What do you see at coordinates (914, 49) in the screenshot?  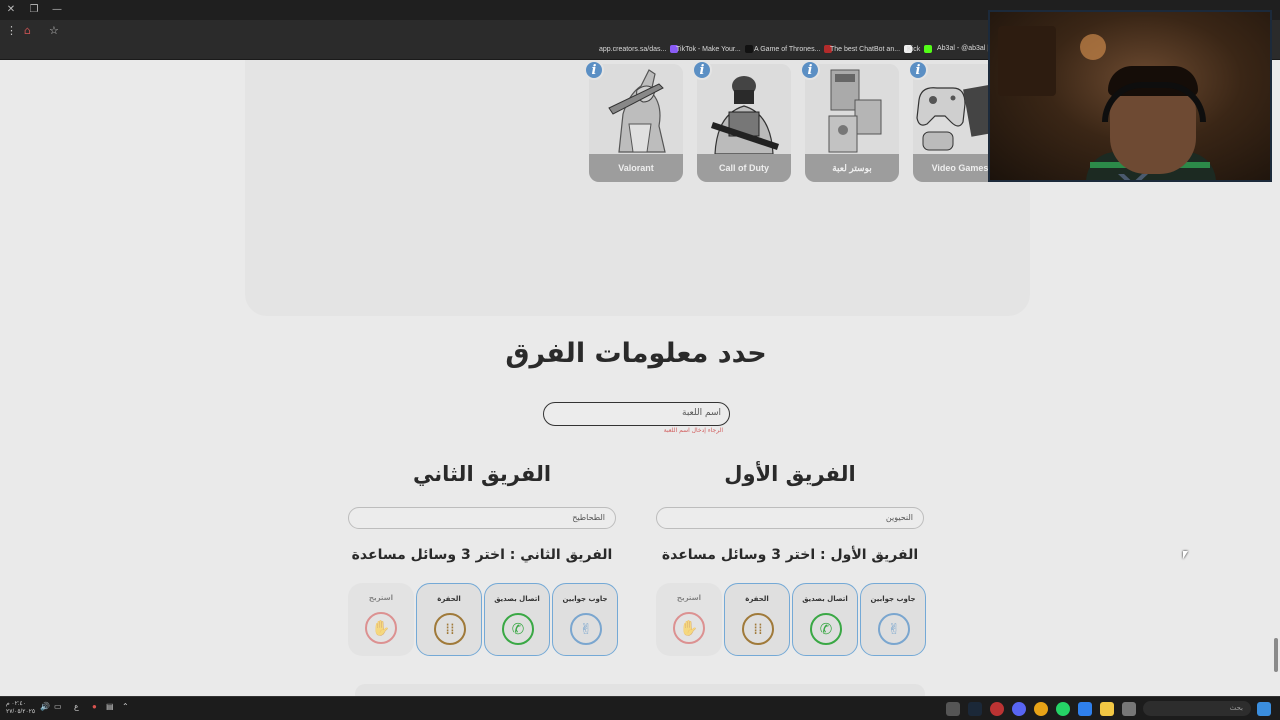 I see `bookmark-label: Kick` at bounding box center [914, 49].